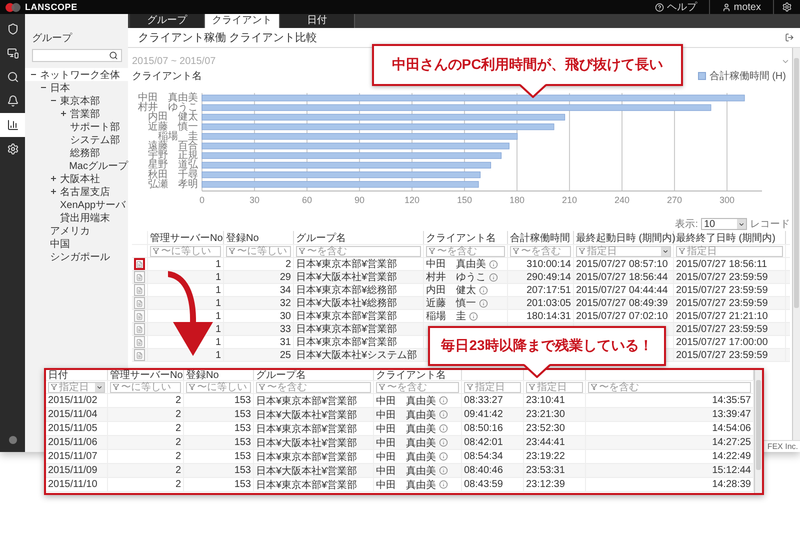 Image resolution: width=800 pixels, height=554 pixels. I want to click on tab: クライアント, so click(242, 21).